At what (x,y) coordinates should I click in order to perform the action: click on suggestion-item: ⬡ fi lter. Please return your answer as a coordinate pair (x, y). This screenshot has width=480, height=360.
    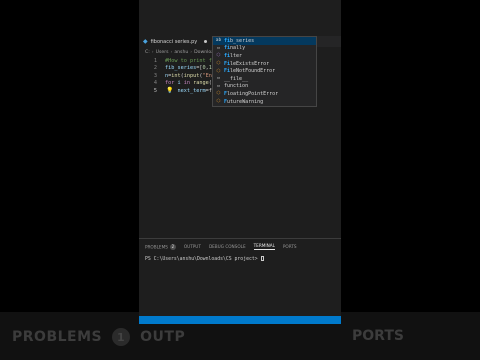
    Looking at the image, I should click on (264, 56).